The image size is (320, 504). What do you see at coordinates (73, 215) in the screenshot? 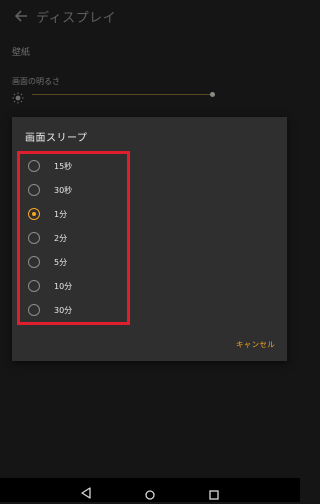
I see `option-1m: 1分` at bounding box center [73, 215].